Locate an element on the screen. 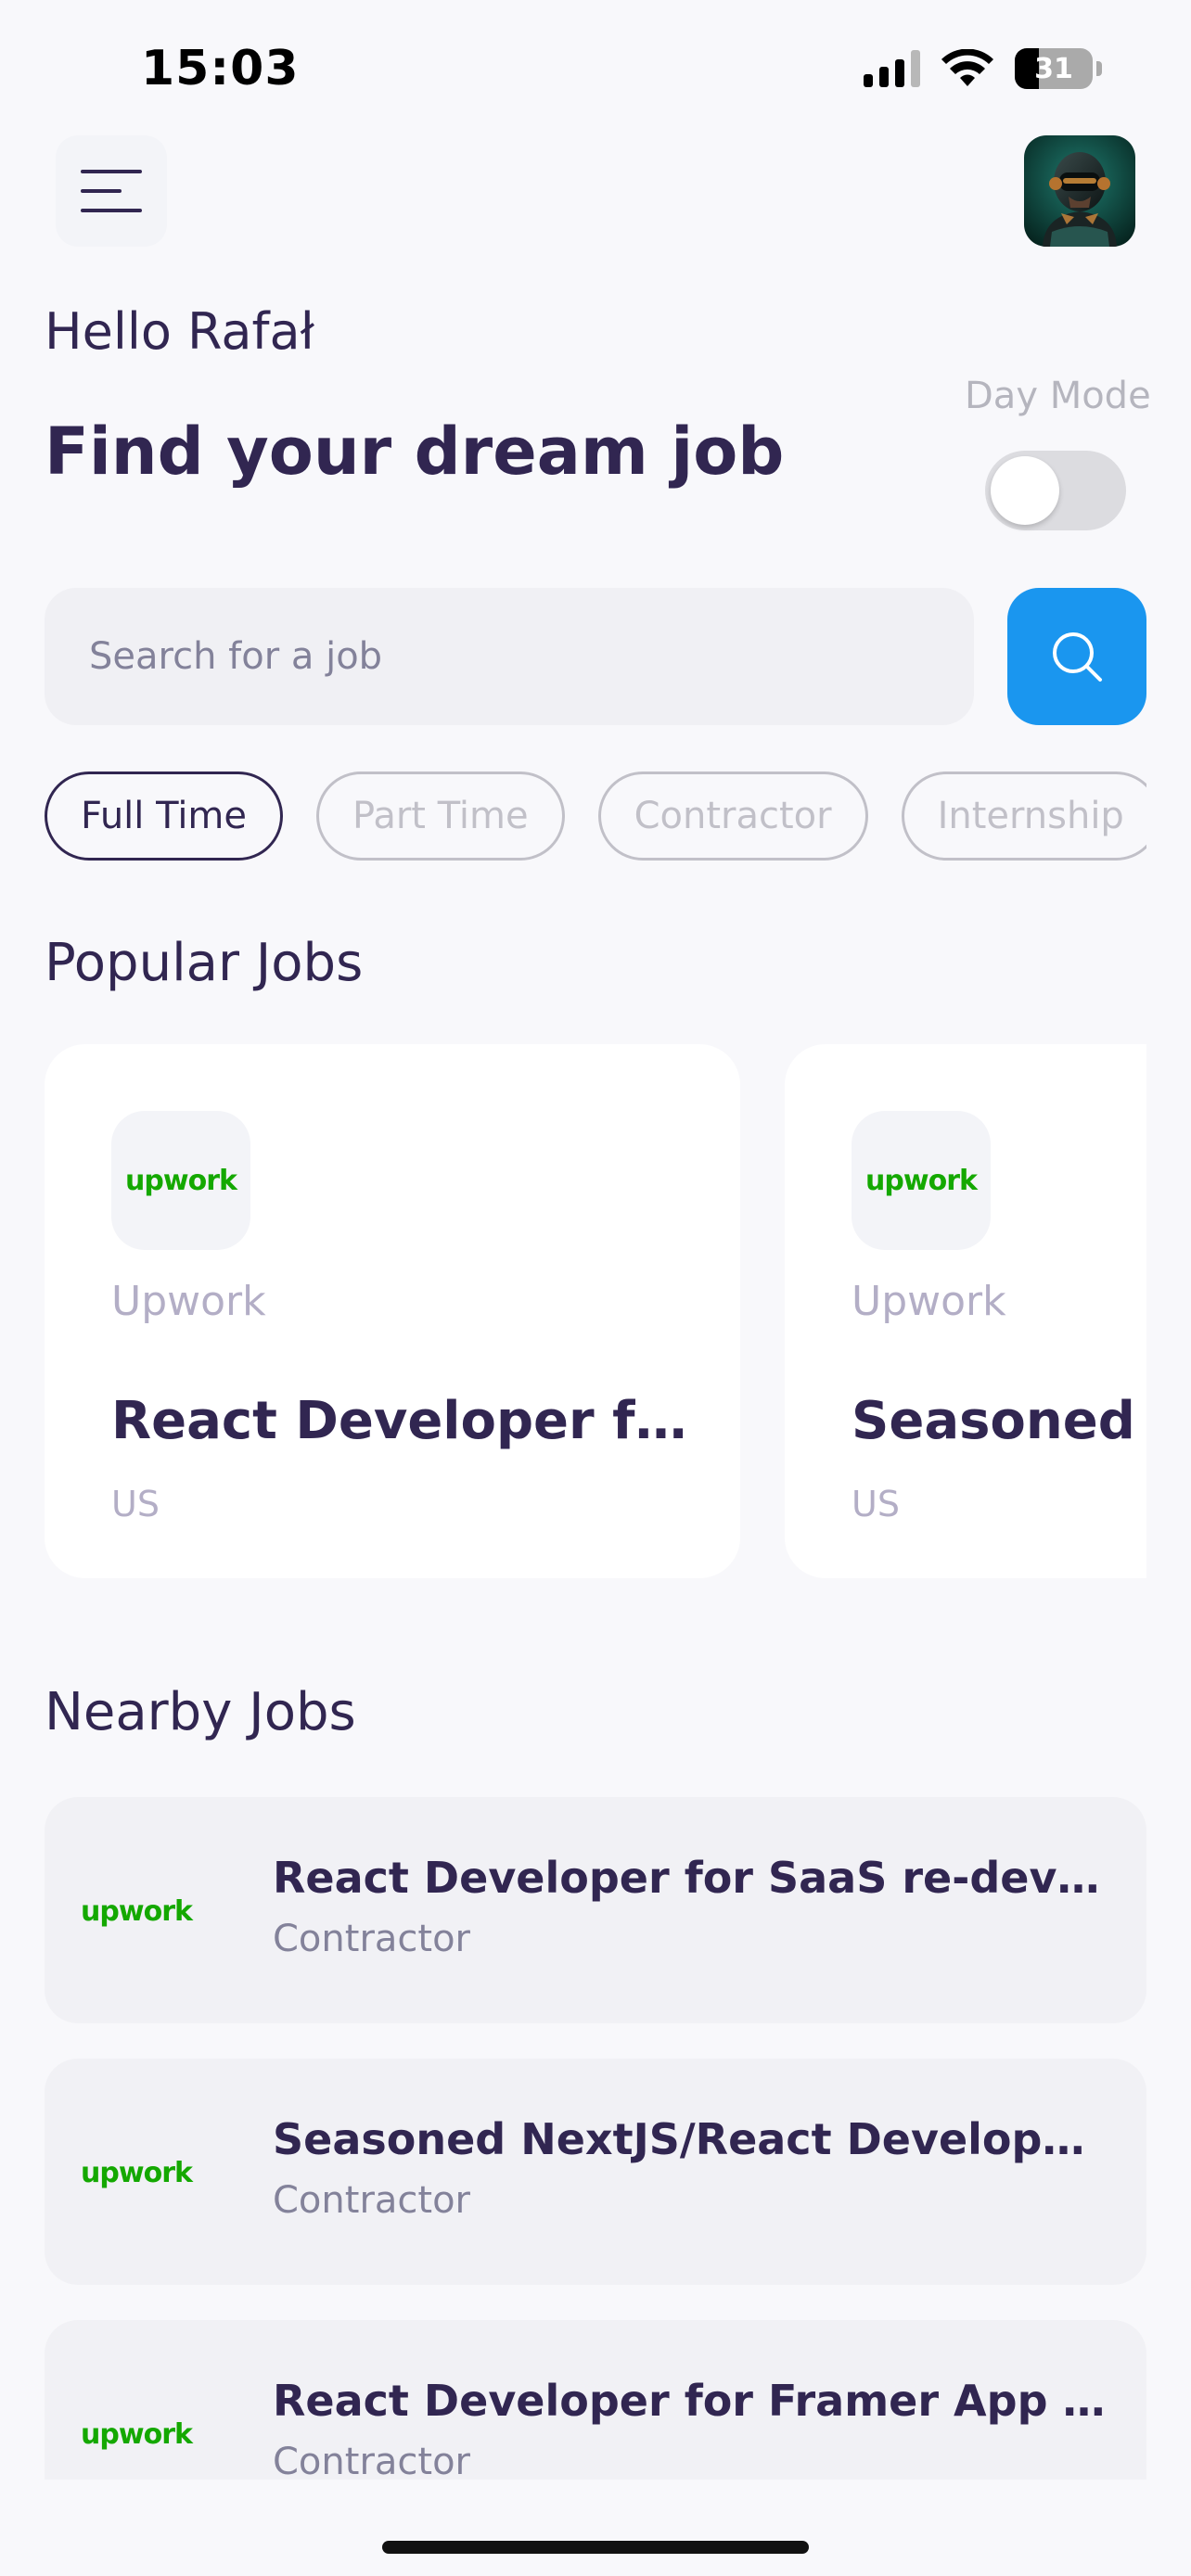  search-button is located at coordinates (1076, 656).